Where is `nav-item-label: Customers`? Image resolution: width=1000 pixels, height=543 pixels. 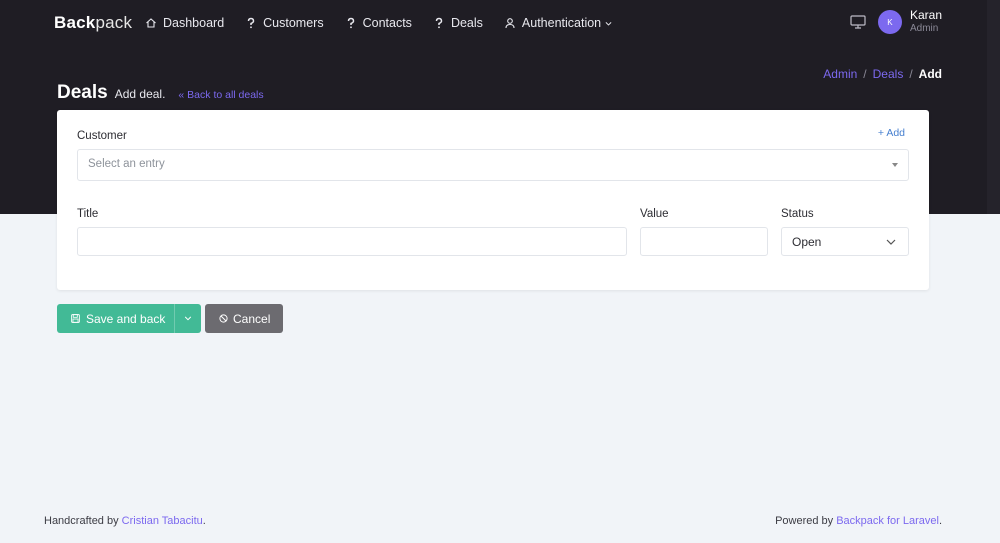 nav-item-label: Customers is located at coordinates (293, 23).